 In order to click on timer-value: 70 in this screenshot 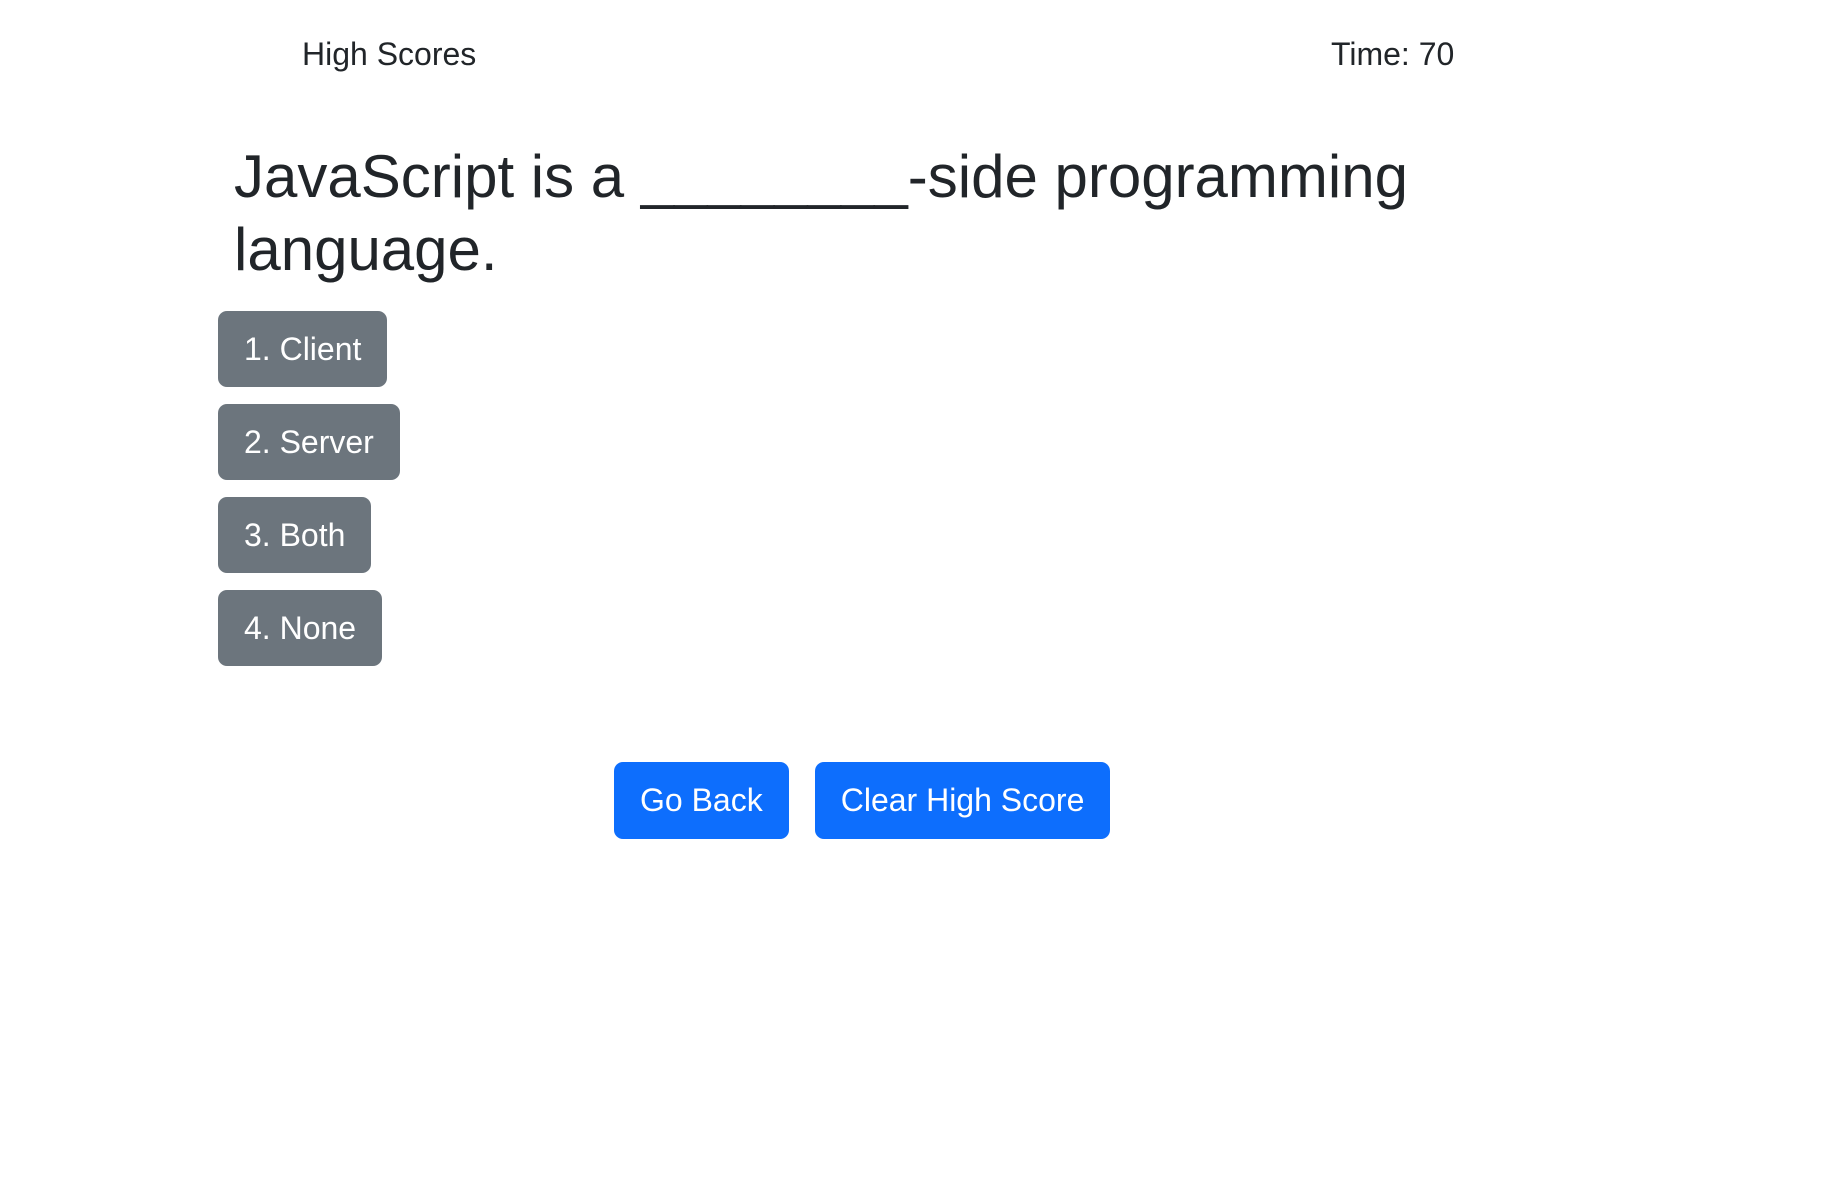, I will do `click(1436, 54)`.